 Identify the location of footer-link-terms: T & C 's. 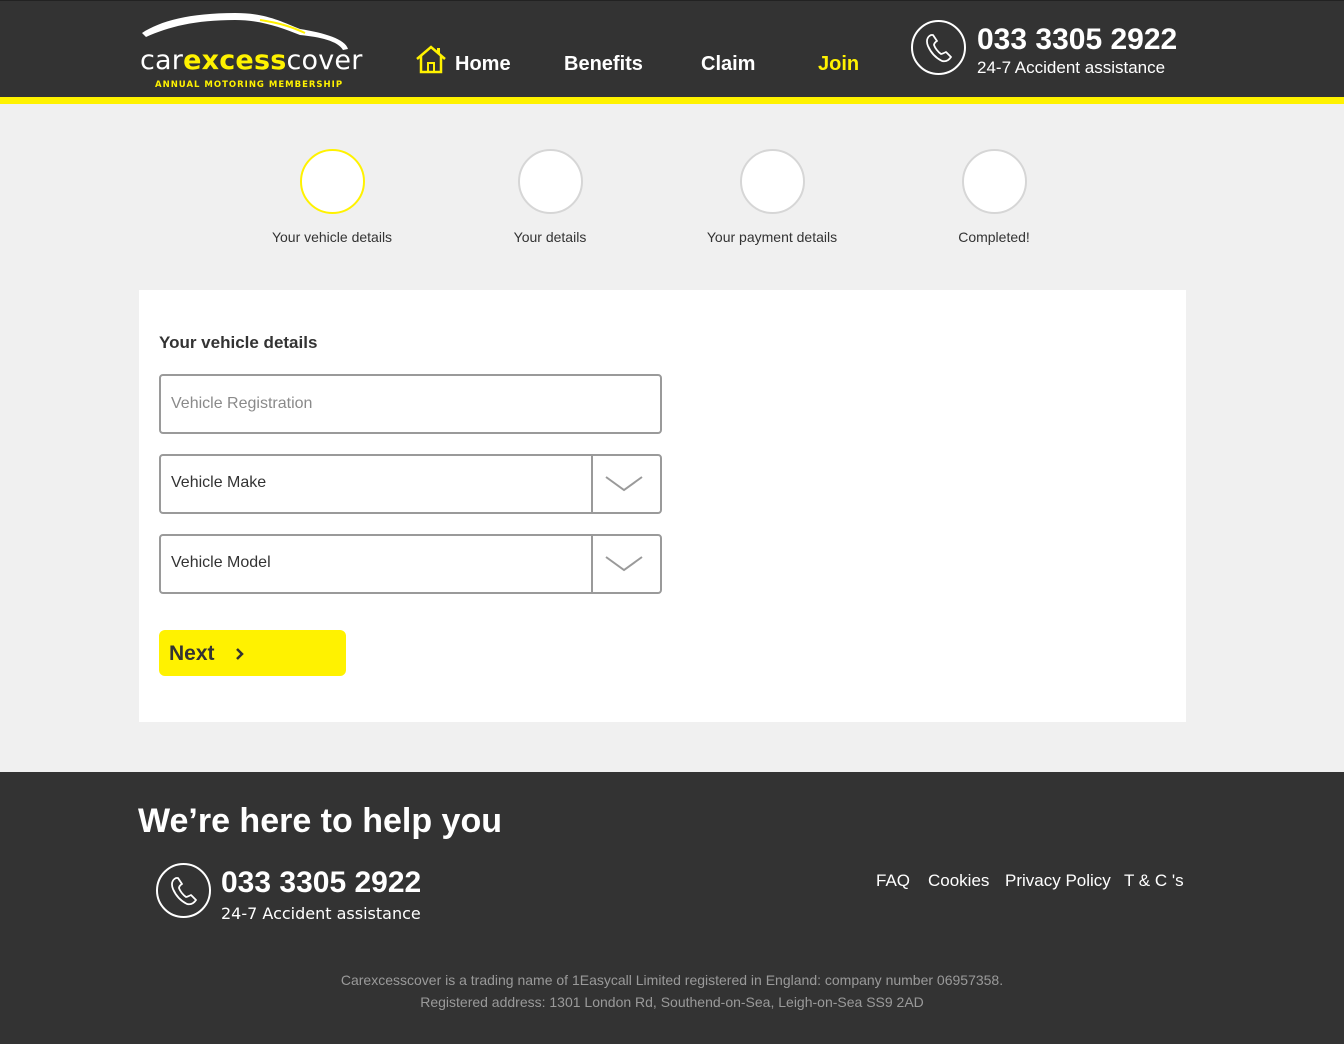
(1154, 881).